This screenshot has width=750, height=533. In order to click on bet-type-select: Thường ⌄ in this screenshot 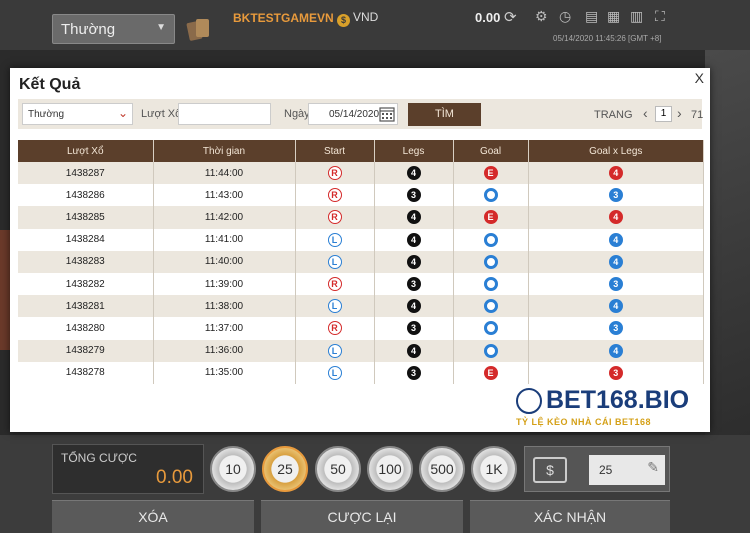, I will do `click(77, 114)`.